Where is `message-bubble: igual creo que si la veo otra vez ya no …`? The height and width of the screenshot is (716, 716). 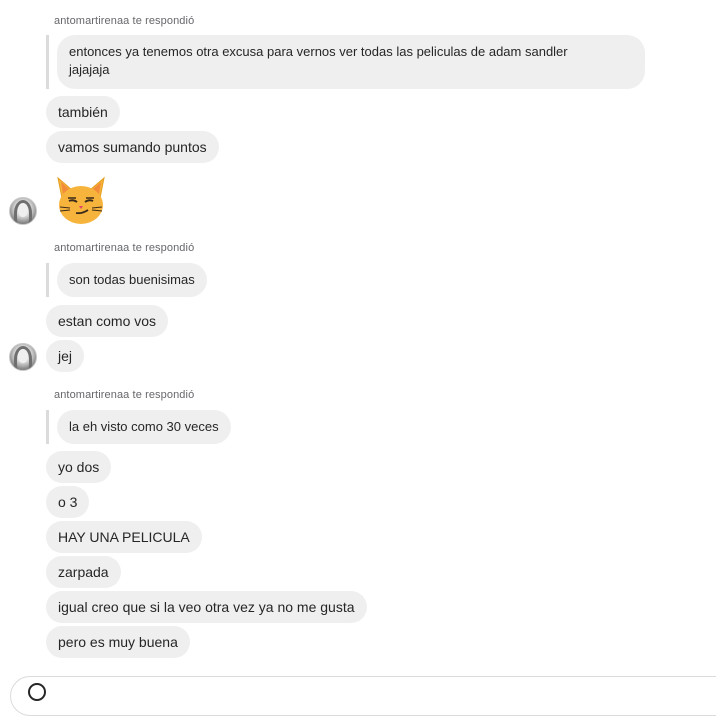
message-bubble: igual creo que si la veo otra vez ya no … is located at coordinates (206, 607).